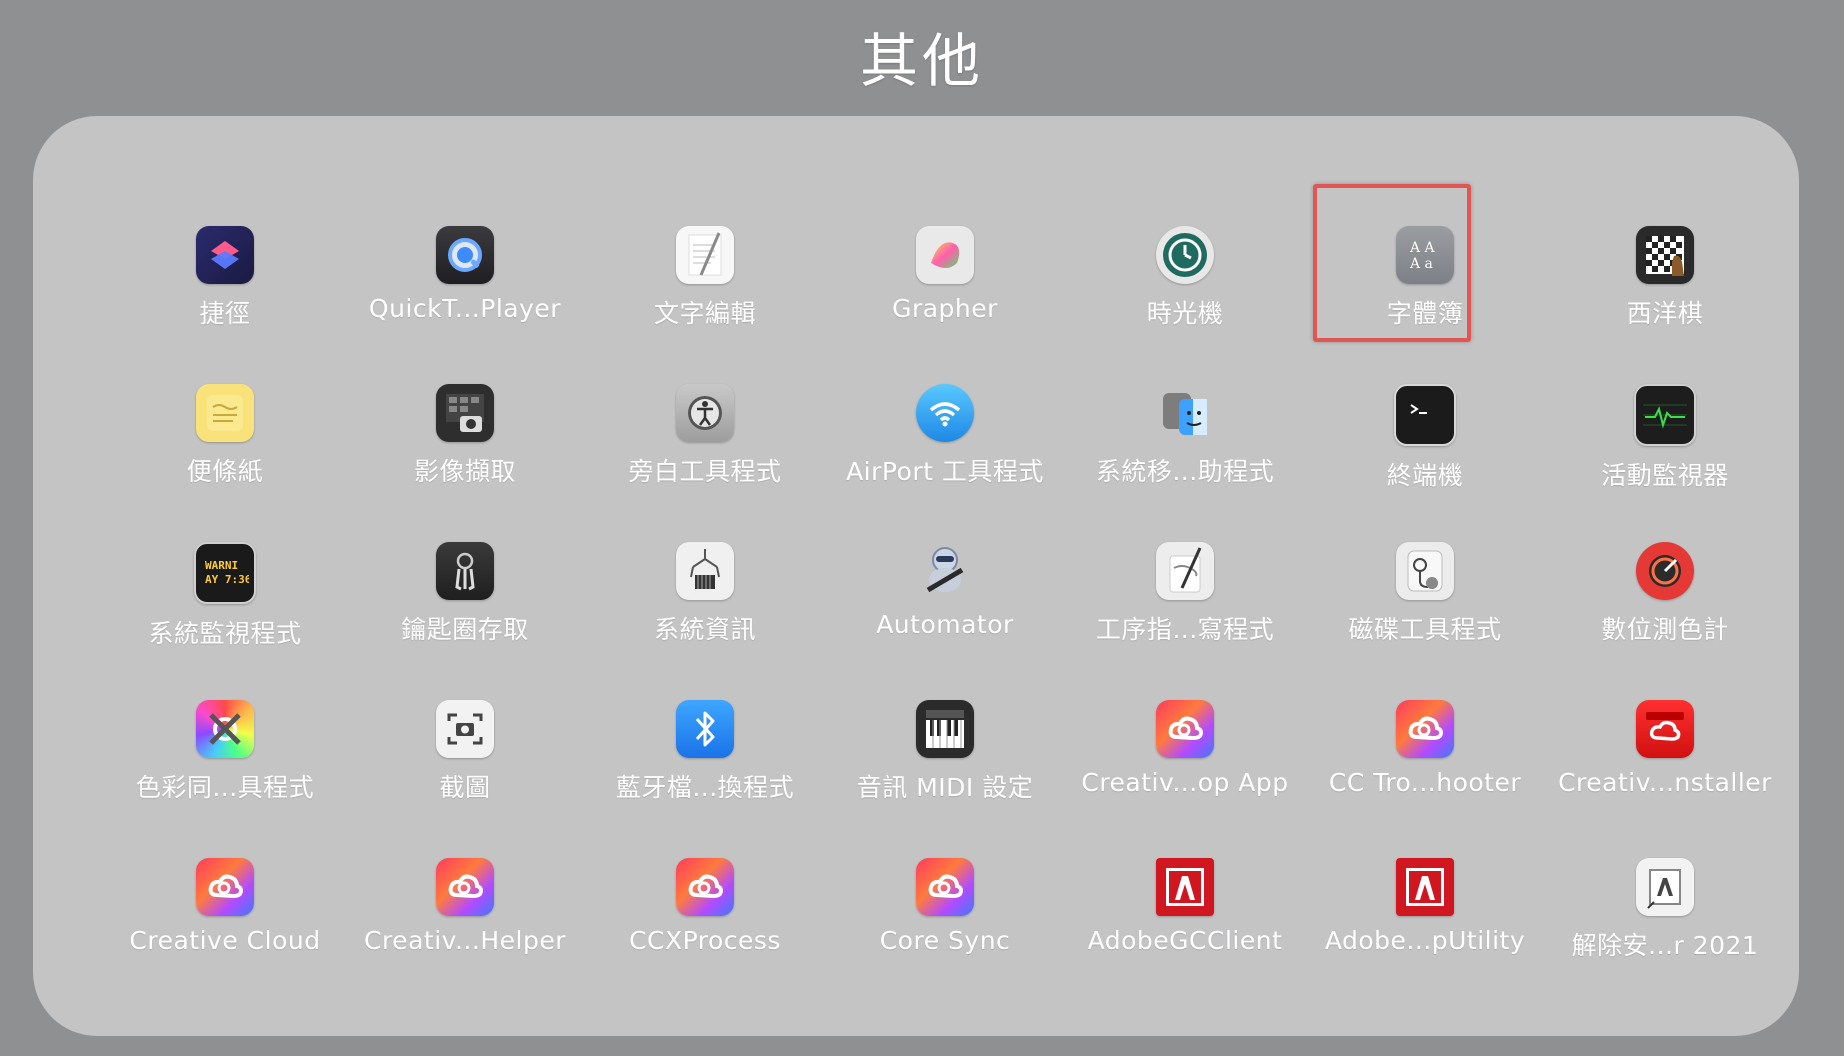  Describe the element at coordinates (227, 579) in the screenshot. I see `svg-text: AY 7:36` at that location.